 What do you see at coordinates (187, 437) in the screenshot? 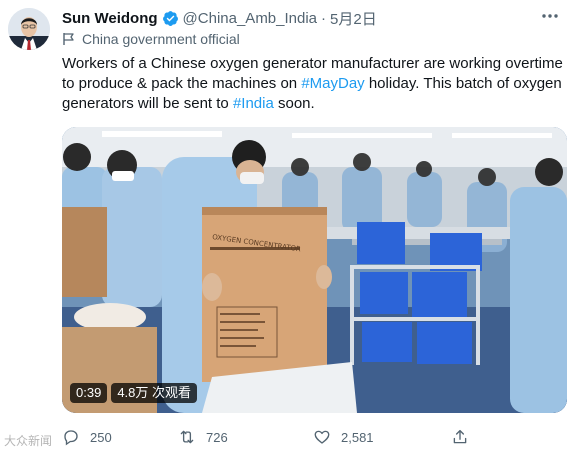
I see `retweet-icon` at bounding box center [187, 437].